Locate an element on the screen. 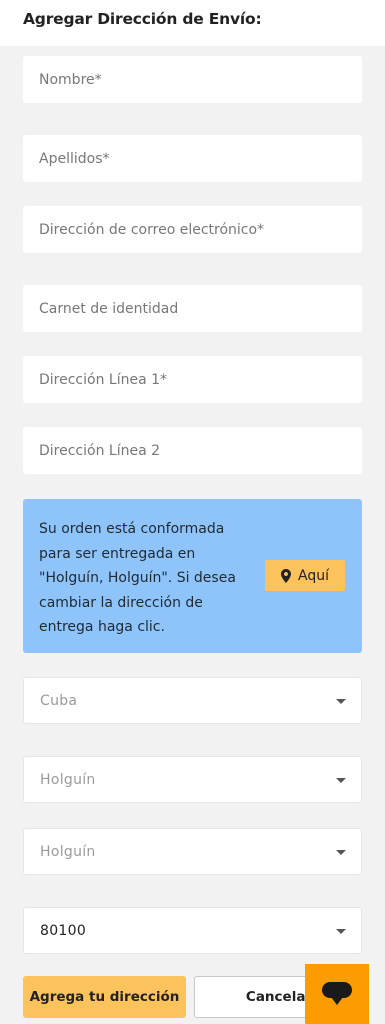 The height and width of the screenshot is (1024, 385). form-header: Agregar Dirección de Envío: is located at coordinates (192, 23).